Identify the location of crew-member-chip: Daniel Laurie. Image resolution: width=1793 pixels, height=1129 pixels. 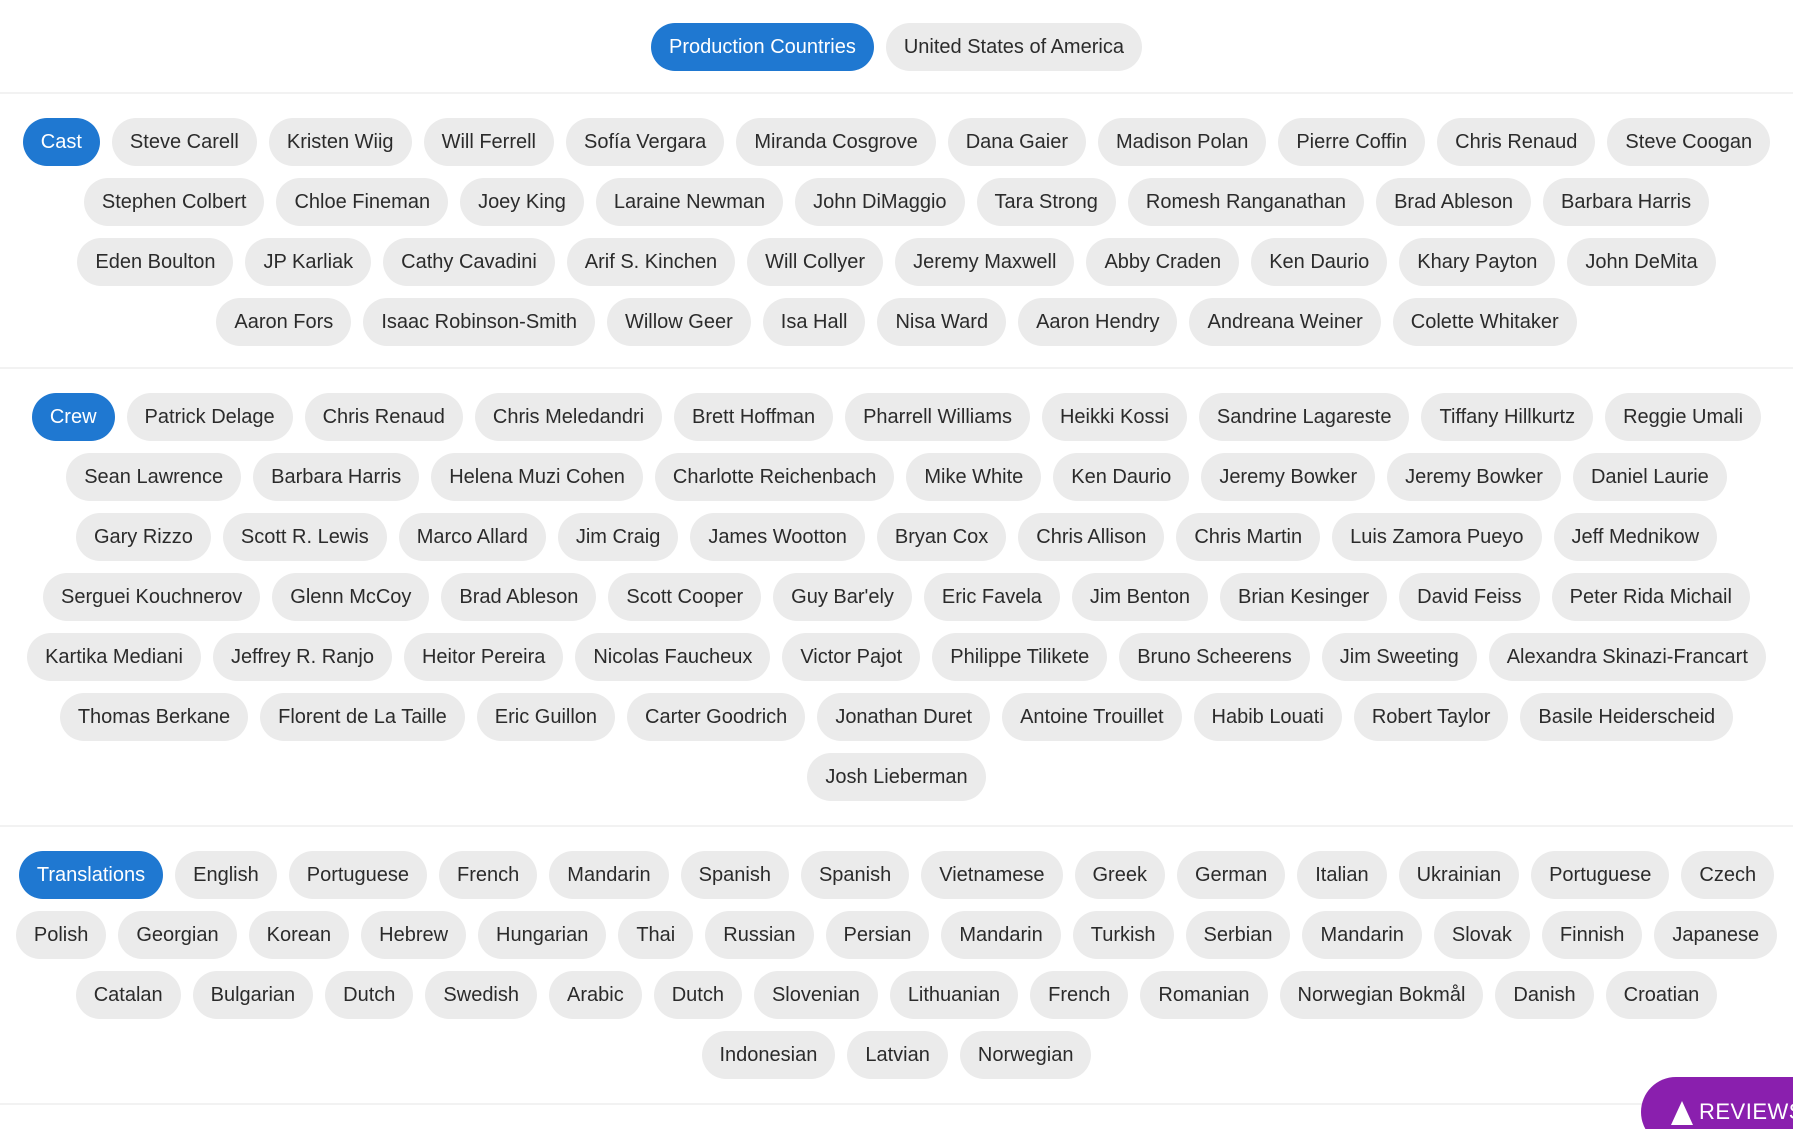
(1649, 477).